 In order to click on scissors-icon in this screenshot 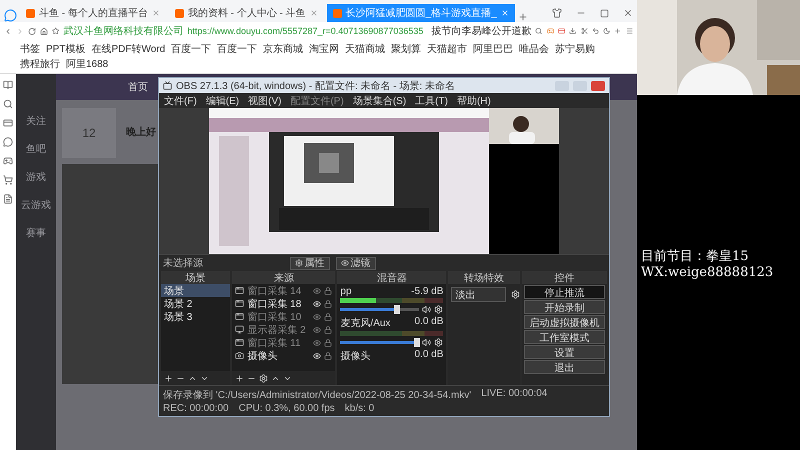, I will do `click(584, 31)`.